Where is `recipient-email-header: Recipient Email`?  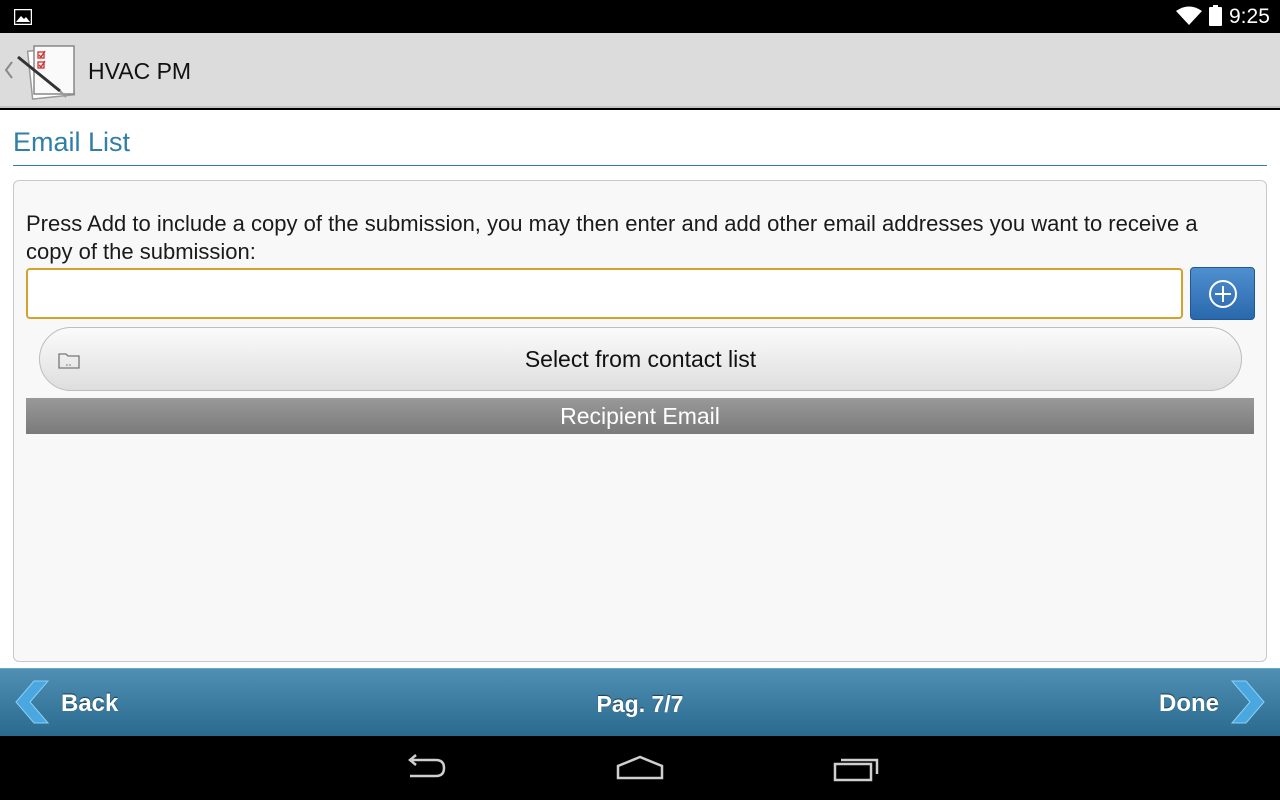
recipient-email-header: Recipient Email is located at coordinates (640, 416).